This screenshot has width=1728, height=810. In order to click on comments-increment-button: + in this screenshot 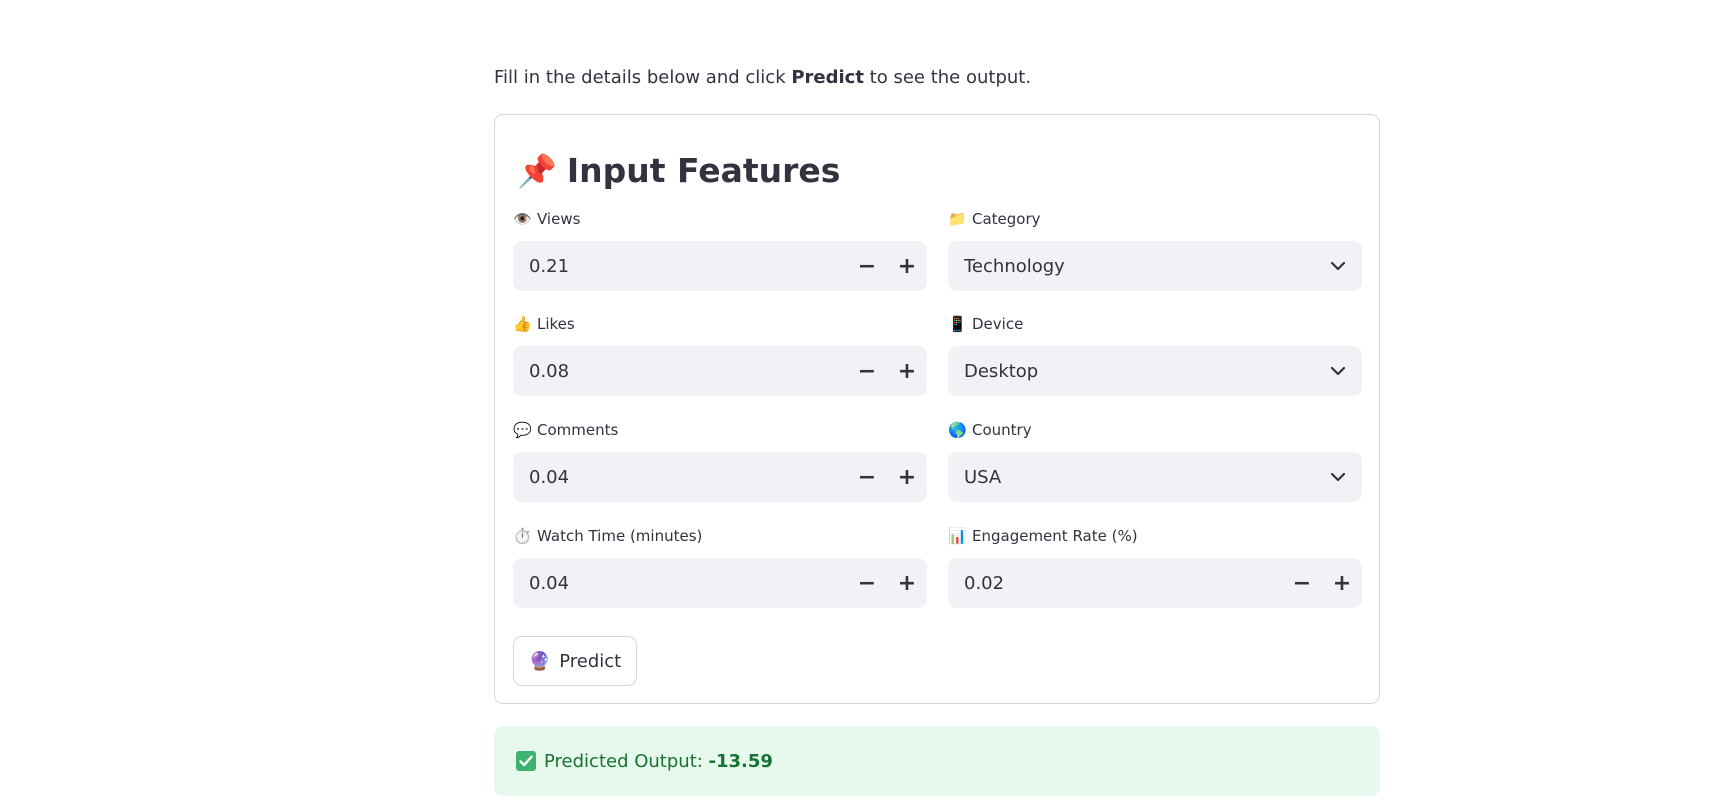, I will do `click(907, 477)`.